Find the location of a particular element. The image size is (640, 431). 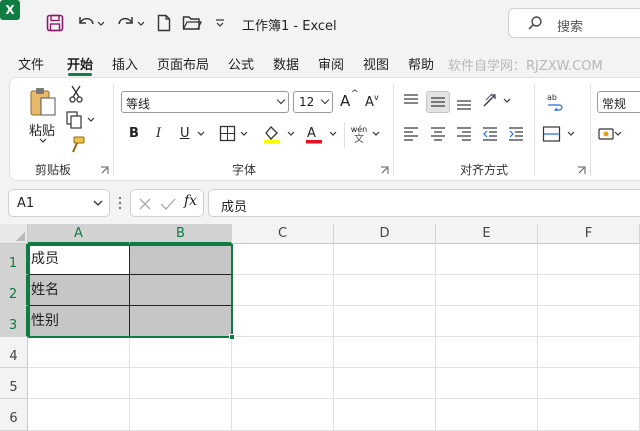

phonetic-dropdown-icon is located at coordinates (376, 134).